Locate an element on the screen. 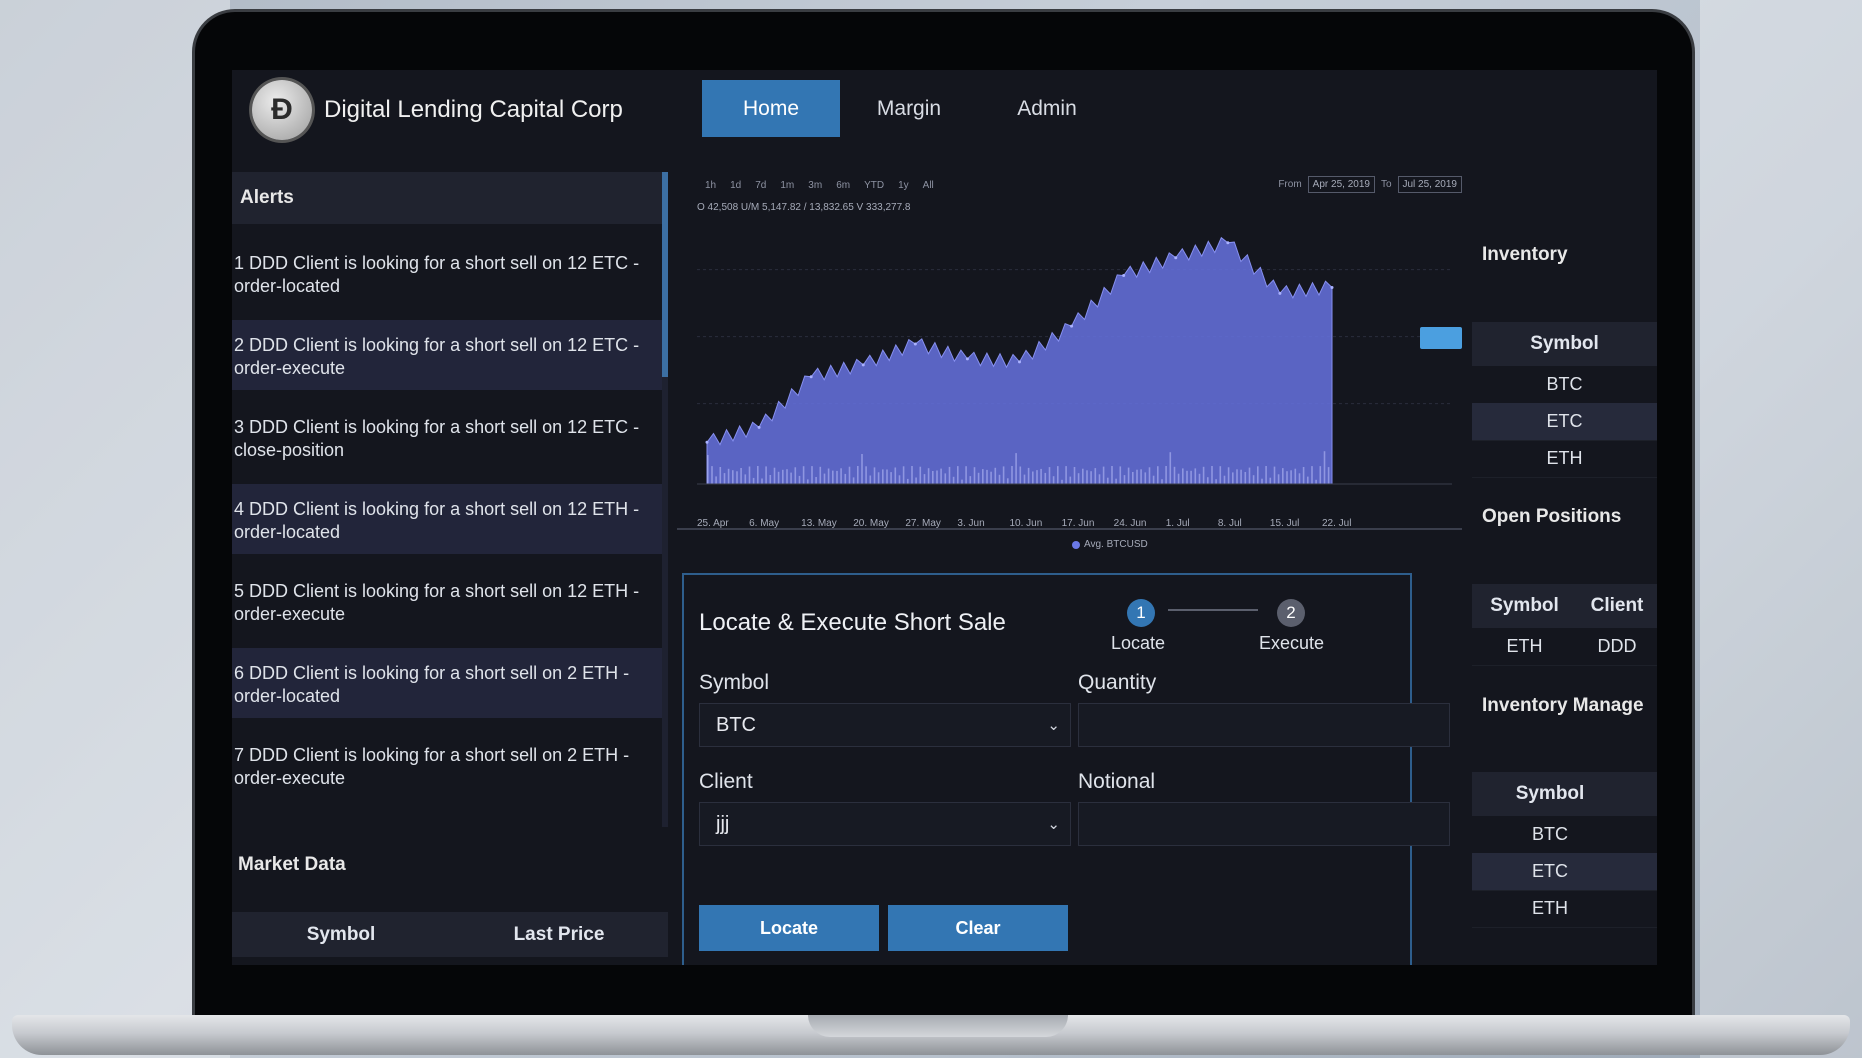 Image resolution: width=1862 pixels, height=1058 pixels. to-date-input: Jul 25, 2019 is located at coordinates (1429, 184).